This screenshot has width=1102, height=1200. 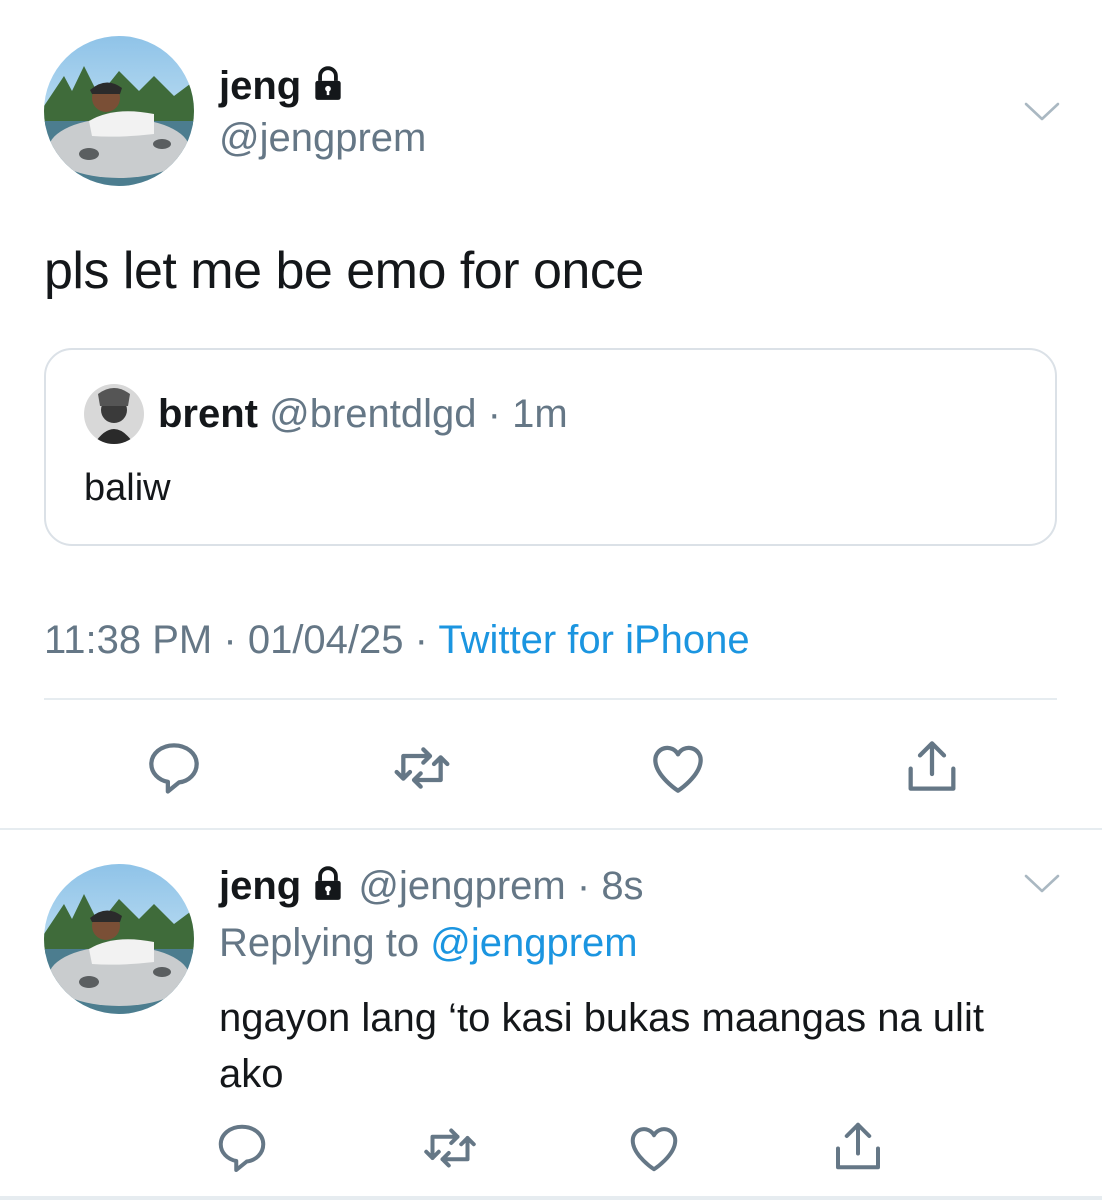 I want to click on reply-header: jeng @jengprem · 8s, so click(x=431, y=886).